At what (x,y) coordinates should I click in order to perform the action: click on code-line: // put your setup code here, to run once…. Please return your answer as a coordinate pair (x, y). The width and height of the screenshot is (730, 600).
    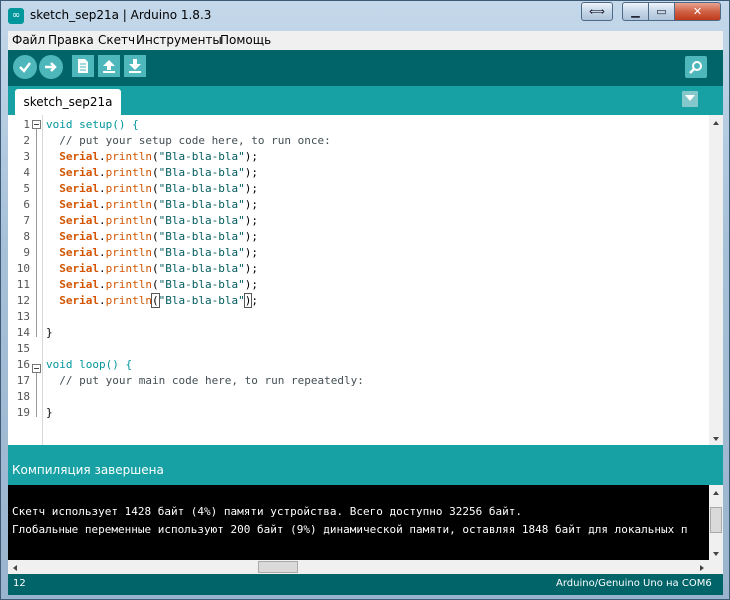
    Looking at the image, I should click on (188, 140).